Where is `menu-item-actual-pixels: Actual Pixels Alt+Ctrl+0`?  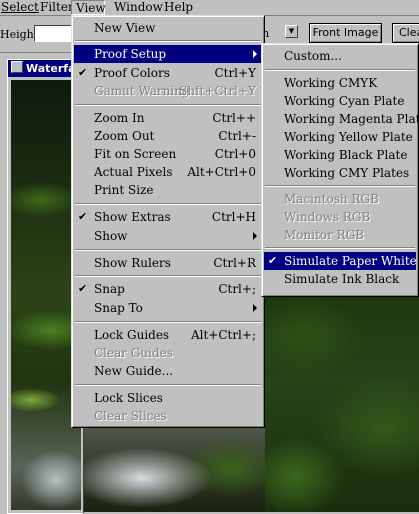
menu-item-actual-pixels: Actual Pixels Alt+Ctrl+0 is located at coordinates (168, 172).